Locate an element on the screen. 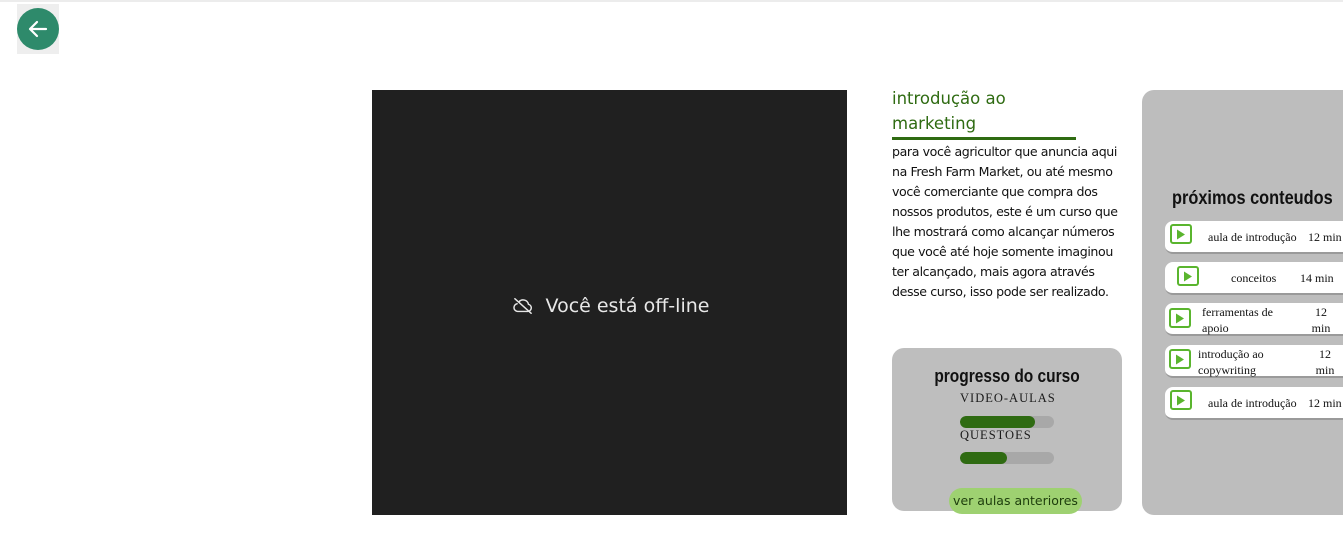  next-contents-title: próximos conteudos is located at coordinates (1252, 198).